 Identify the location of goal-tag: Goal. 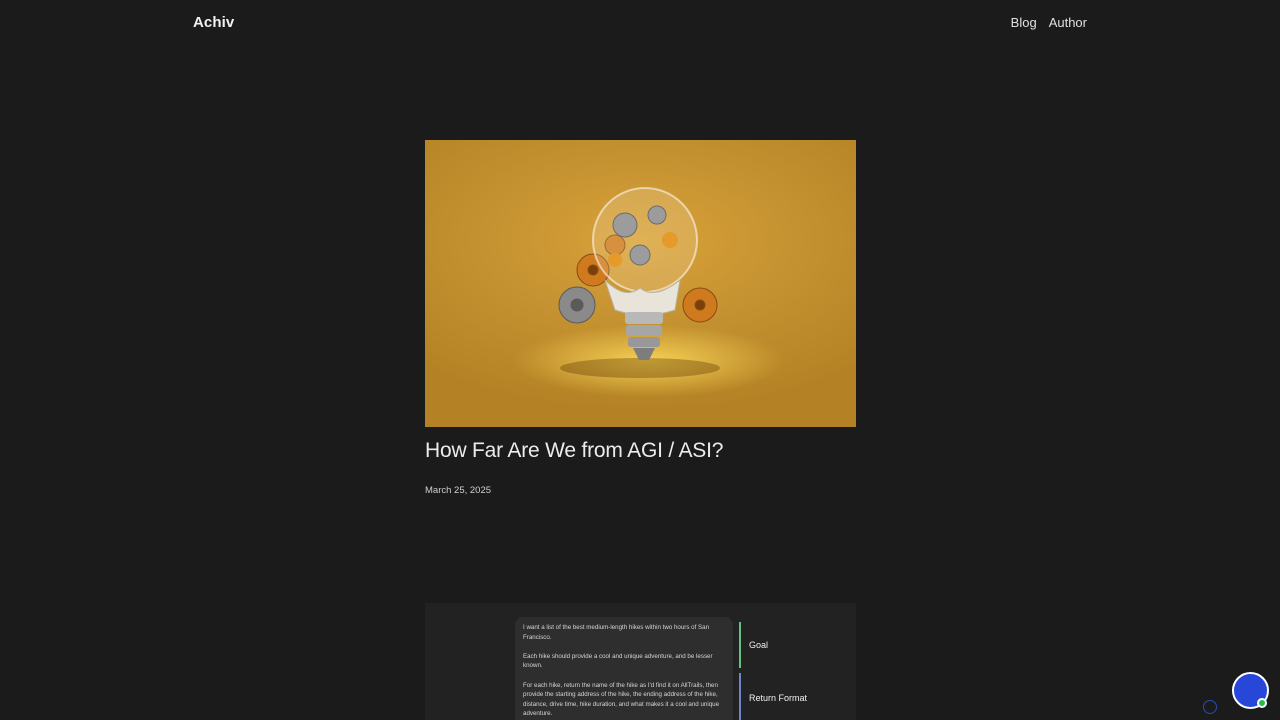
(789, 645).